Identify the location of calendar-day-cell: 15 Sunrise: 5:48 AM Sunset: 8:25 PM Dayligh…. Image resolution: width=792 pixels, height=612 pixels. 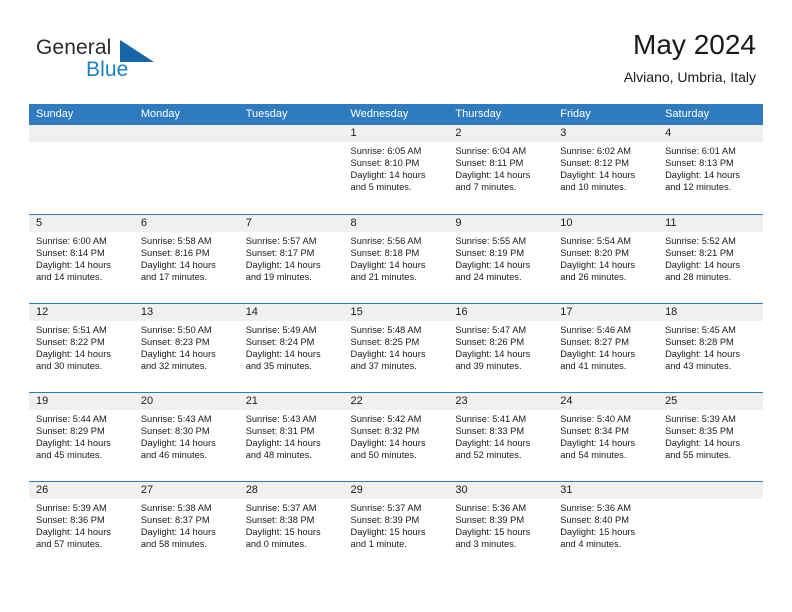
(396, 347).